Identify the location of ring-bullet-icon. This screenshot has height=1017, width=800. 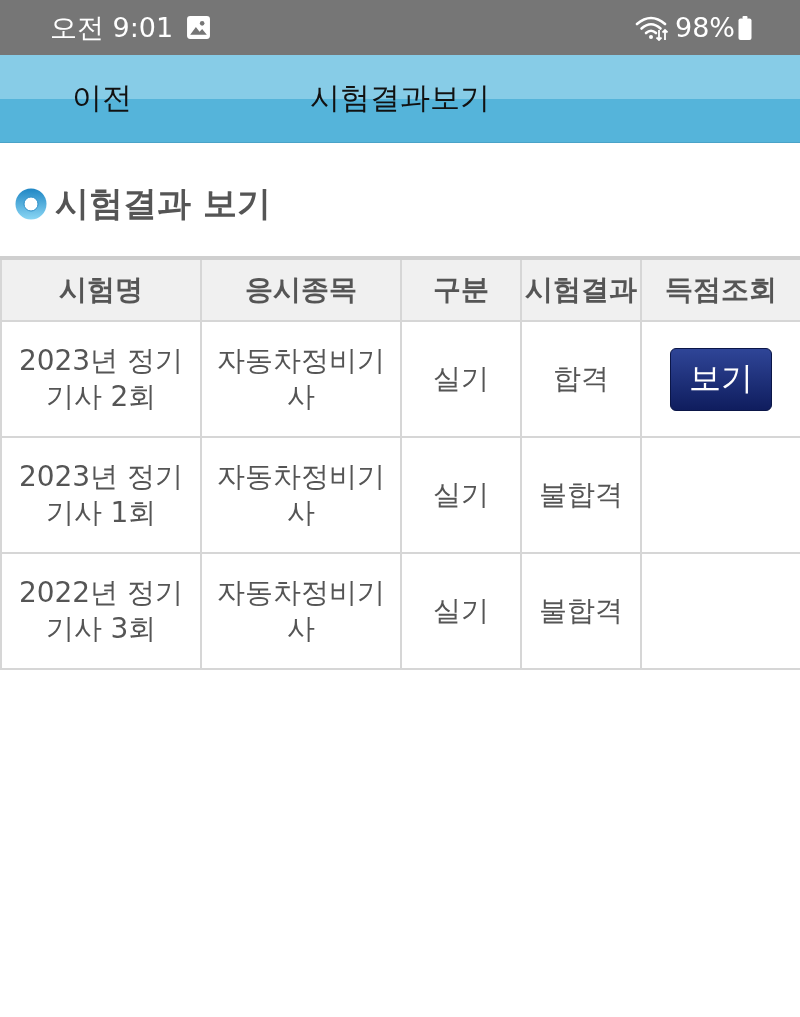
(31, 204).